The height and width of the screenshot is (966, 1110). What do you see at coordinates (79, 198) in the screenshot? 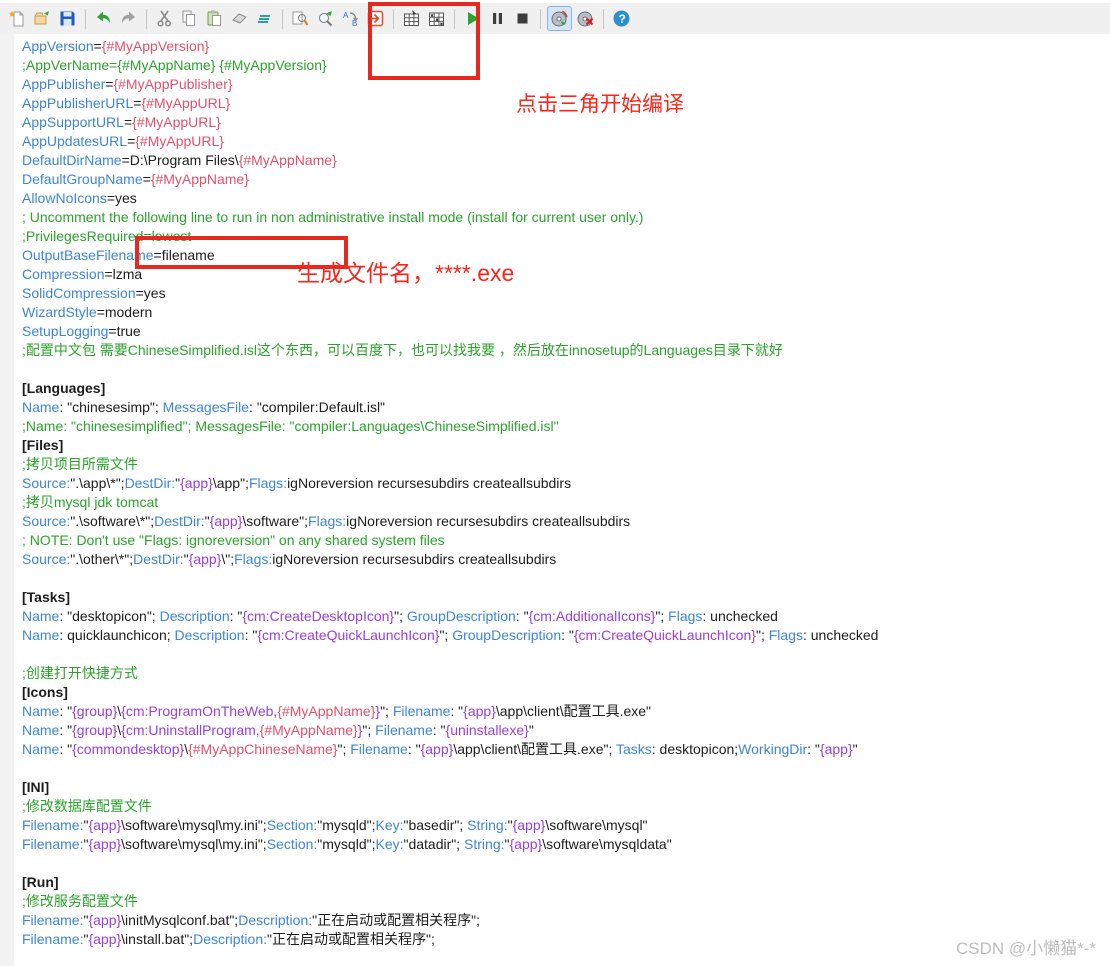
I see `code-line: AllowNoIcons=yes` at bounding box center [79, 198].